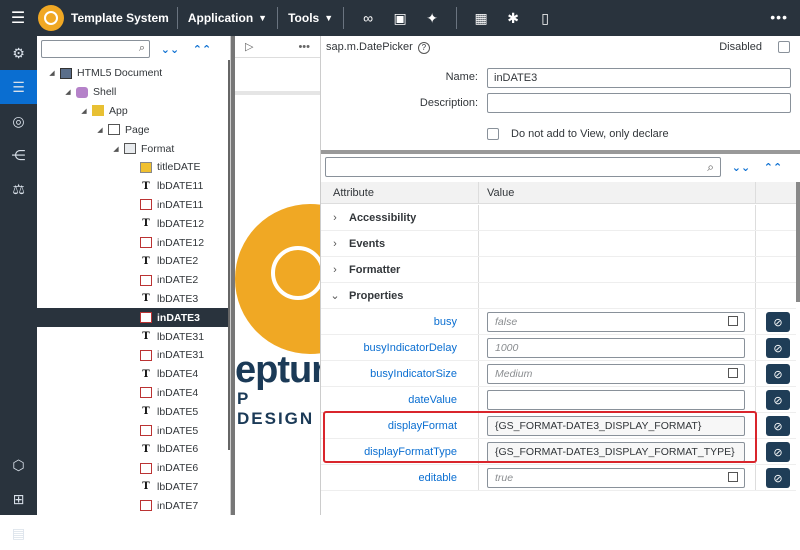  I want to click on calendar-settings-icon: ▦, so click(481, 18).